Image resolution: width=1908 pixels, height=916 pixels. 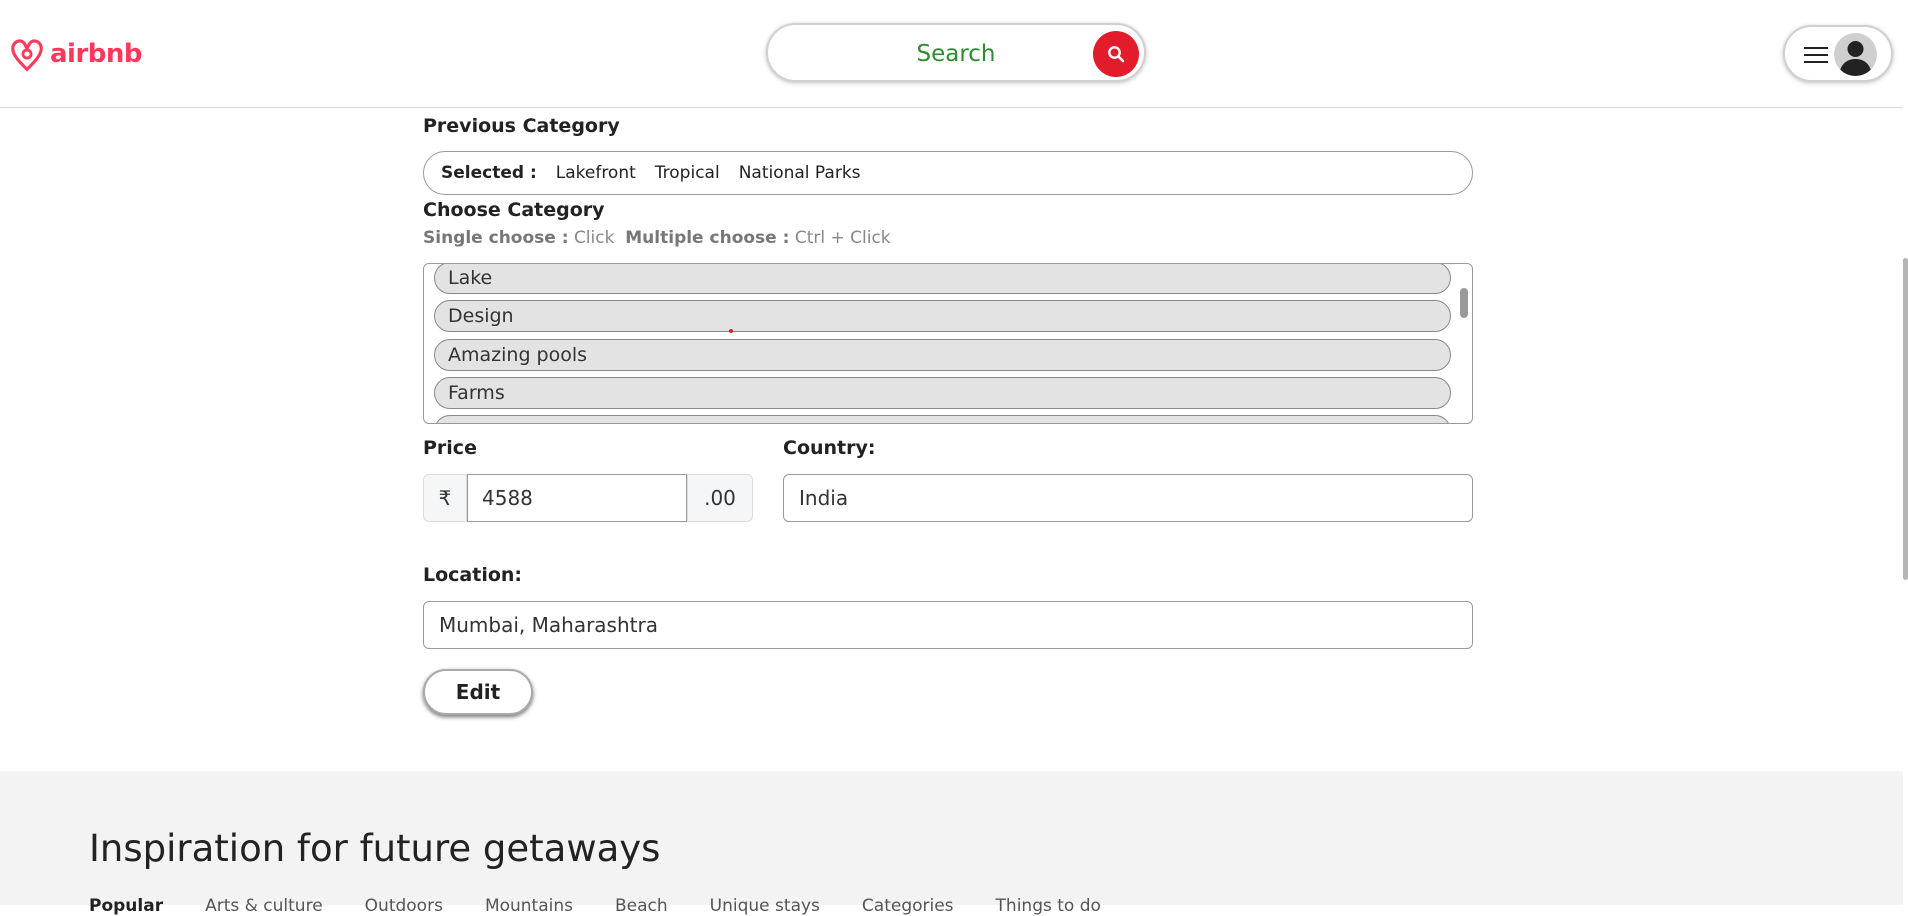 What do you see at coordinates (473, 575) in the screenshot?
I see `location-label: Location:` at bounding box center [473, 575].